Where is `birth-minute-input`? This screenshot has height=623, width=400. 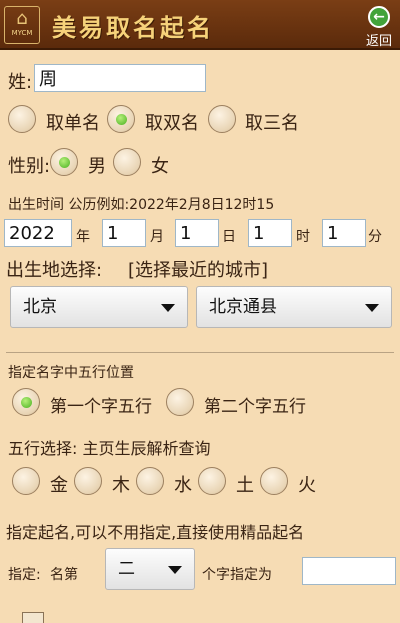
birth-minute-input is located at coordinates (344, 233).